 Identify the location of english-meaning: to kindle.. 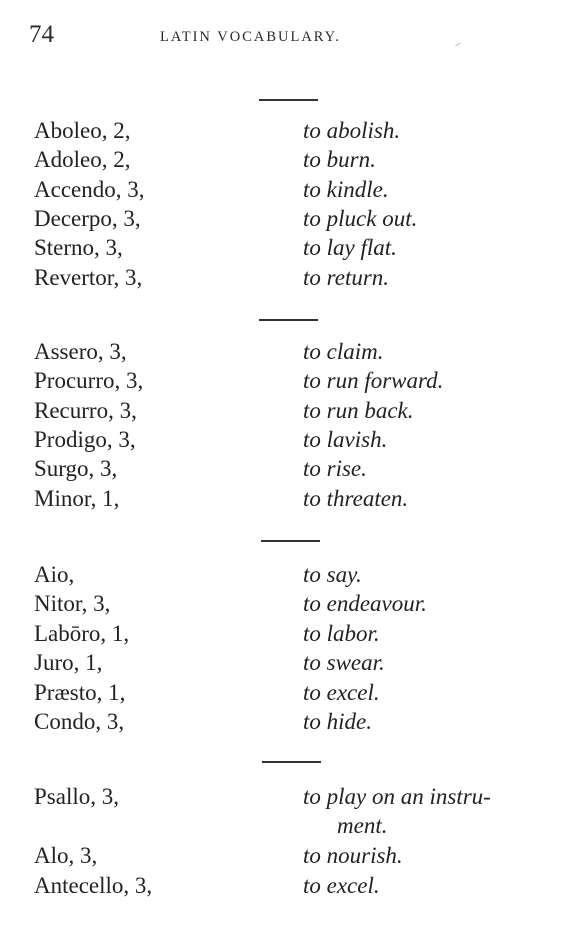
(346, 189).